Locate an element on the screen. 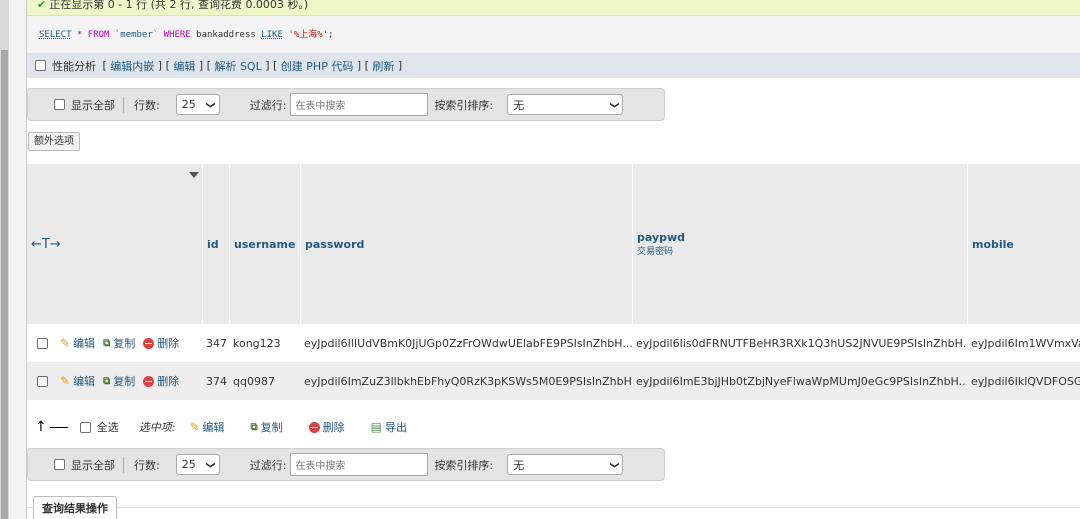 This screenshot has height=519, width=1080. sql-select-keyword: SELECT is located at coordinates (55, 35).